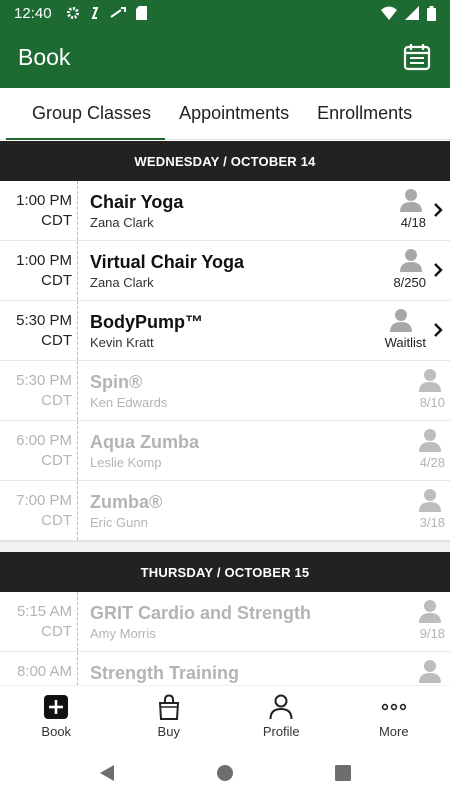 This screenshot has width=450, height=800. Describe the element at coordinates (33, 13) in the screenshot. I see `status-time: 12:40` at that location.